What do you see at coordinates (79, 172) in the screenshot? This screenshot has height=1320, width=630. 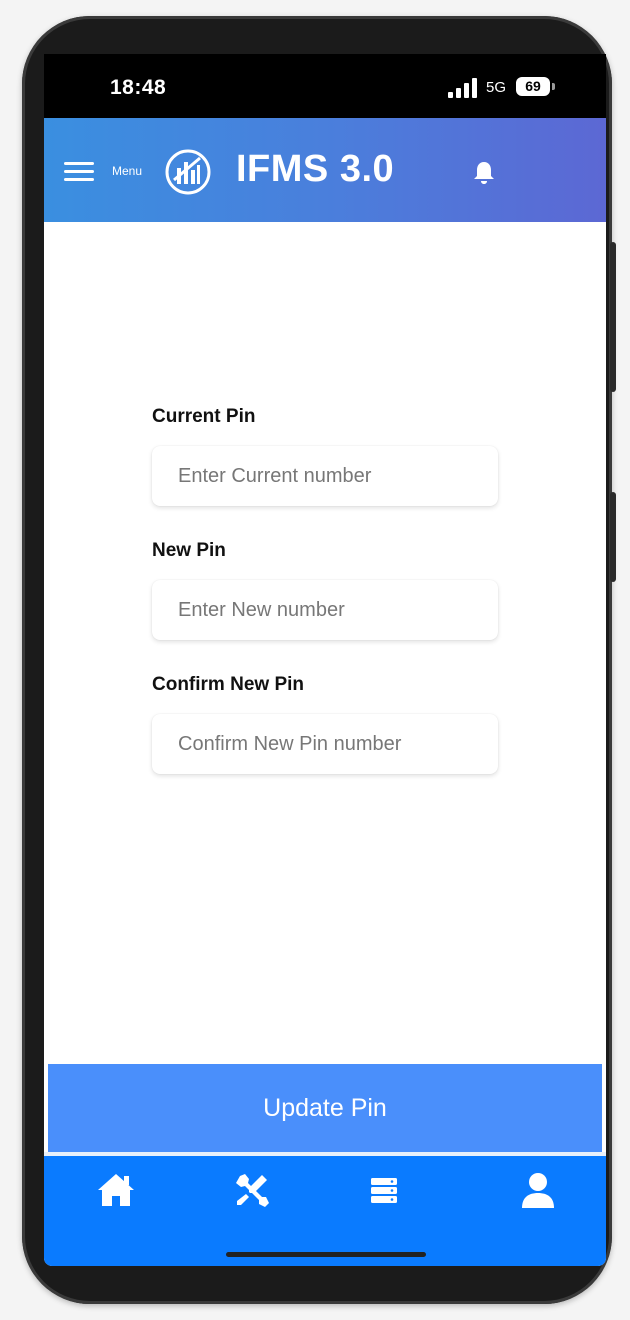 I see `menu-icon` at bounding box center [79, 172].